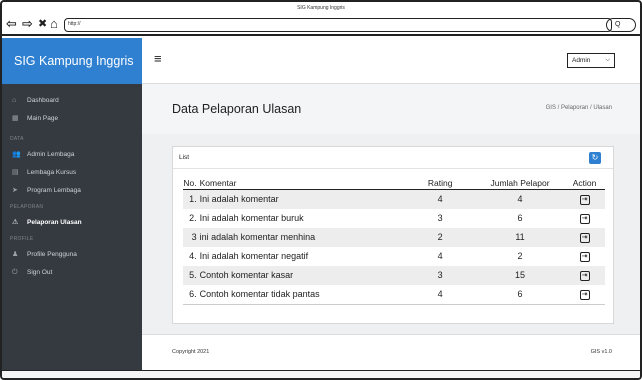 This screenshot has width=642, height=380. What do you see at coordinates (27, 24) in the screenshot?
I see `forward-arrow-icon: ⇨` at bounding box center [27, 24].